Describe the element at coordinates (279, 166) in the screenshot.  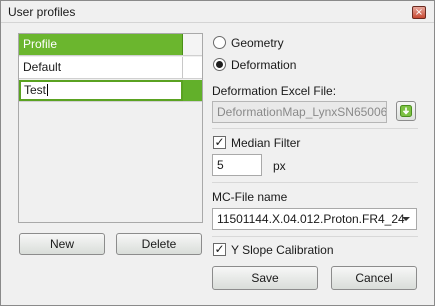
I see `median-filter-unit: px` at that location.